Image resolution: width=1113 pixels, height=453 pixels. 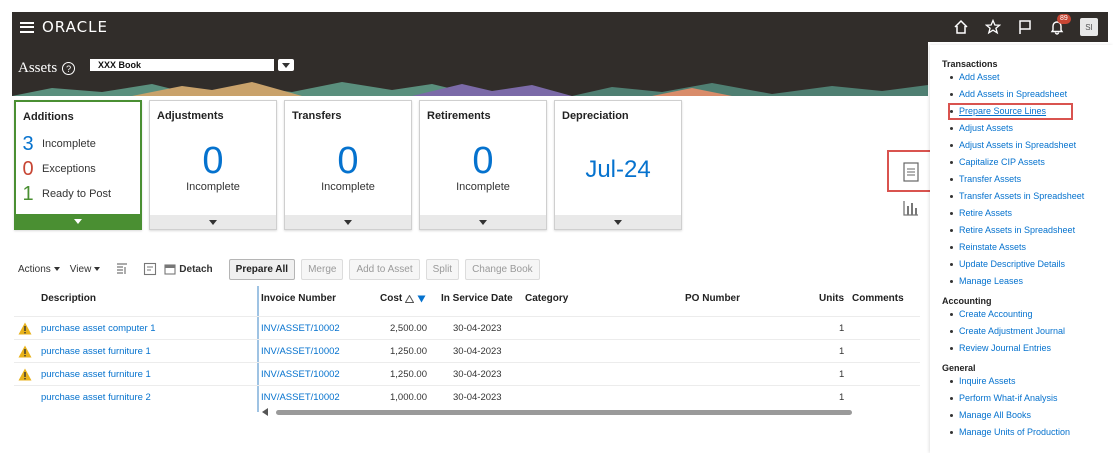 What do you see at coordinates (1002, 162) in the screenshot?
I see `task-label: Capitalize CIP Assets` at bounding box center [1002, 162].